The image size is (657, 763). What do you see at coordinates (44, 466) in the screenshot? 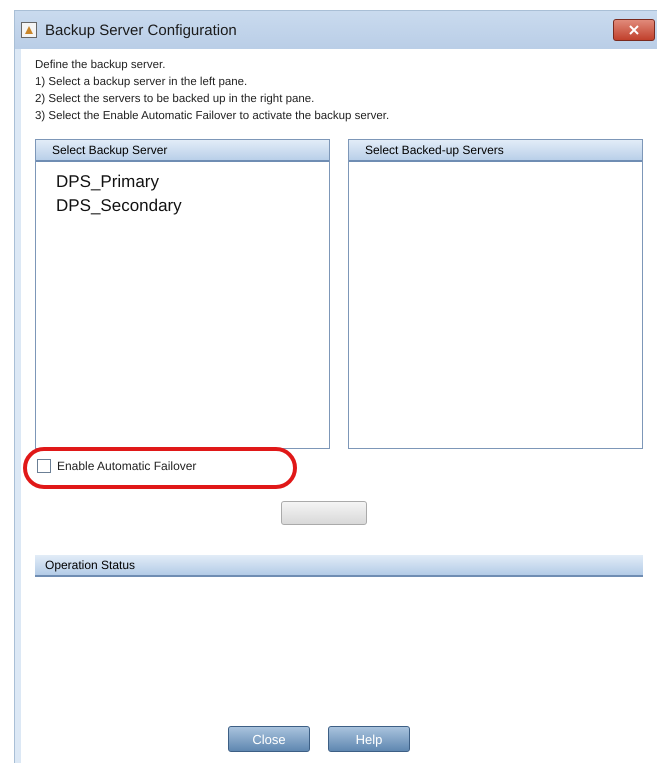
I see `failover-checkbox` at bounding box center [44, 466].